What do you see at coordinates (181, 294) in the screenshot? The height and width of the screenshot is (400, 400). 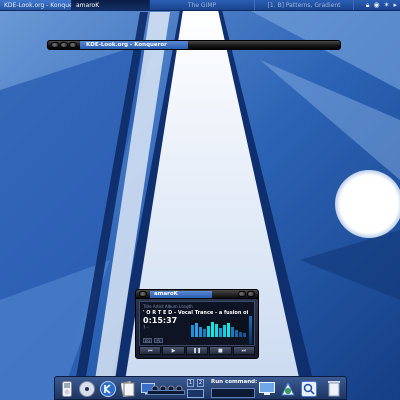 I see `window-title: amaroK` at bounding box center [181, 294].